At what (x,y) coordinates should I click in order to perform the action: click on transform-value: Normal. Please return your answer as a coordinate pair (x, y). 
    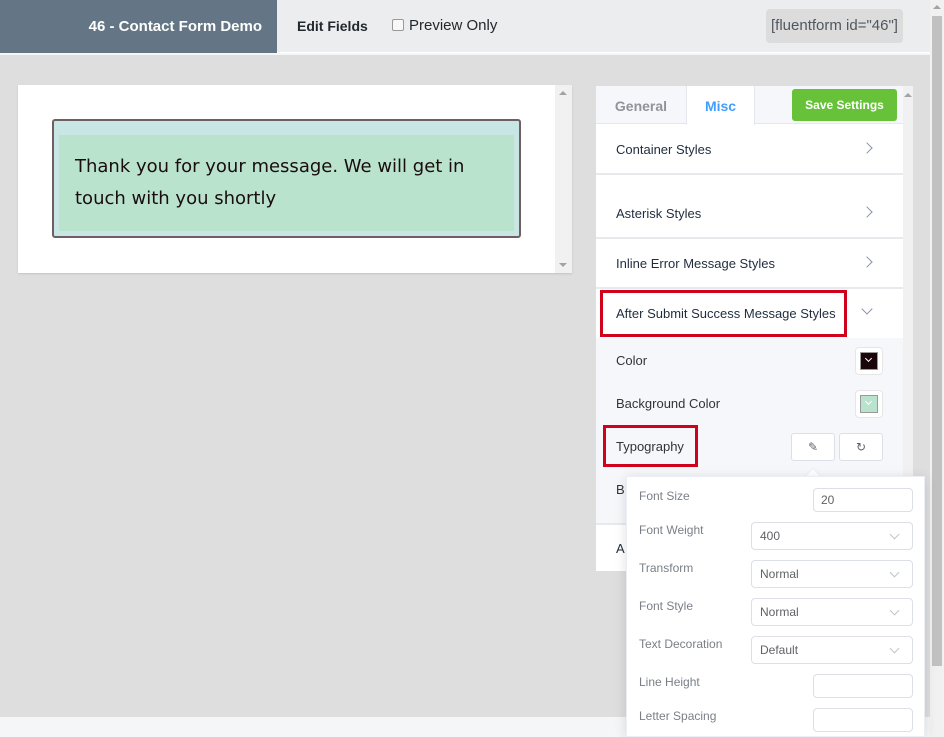
    Looking at the image, I should click on (779, 574).